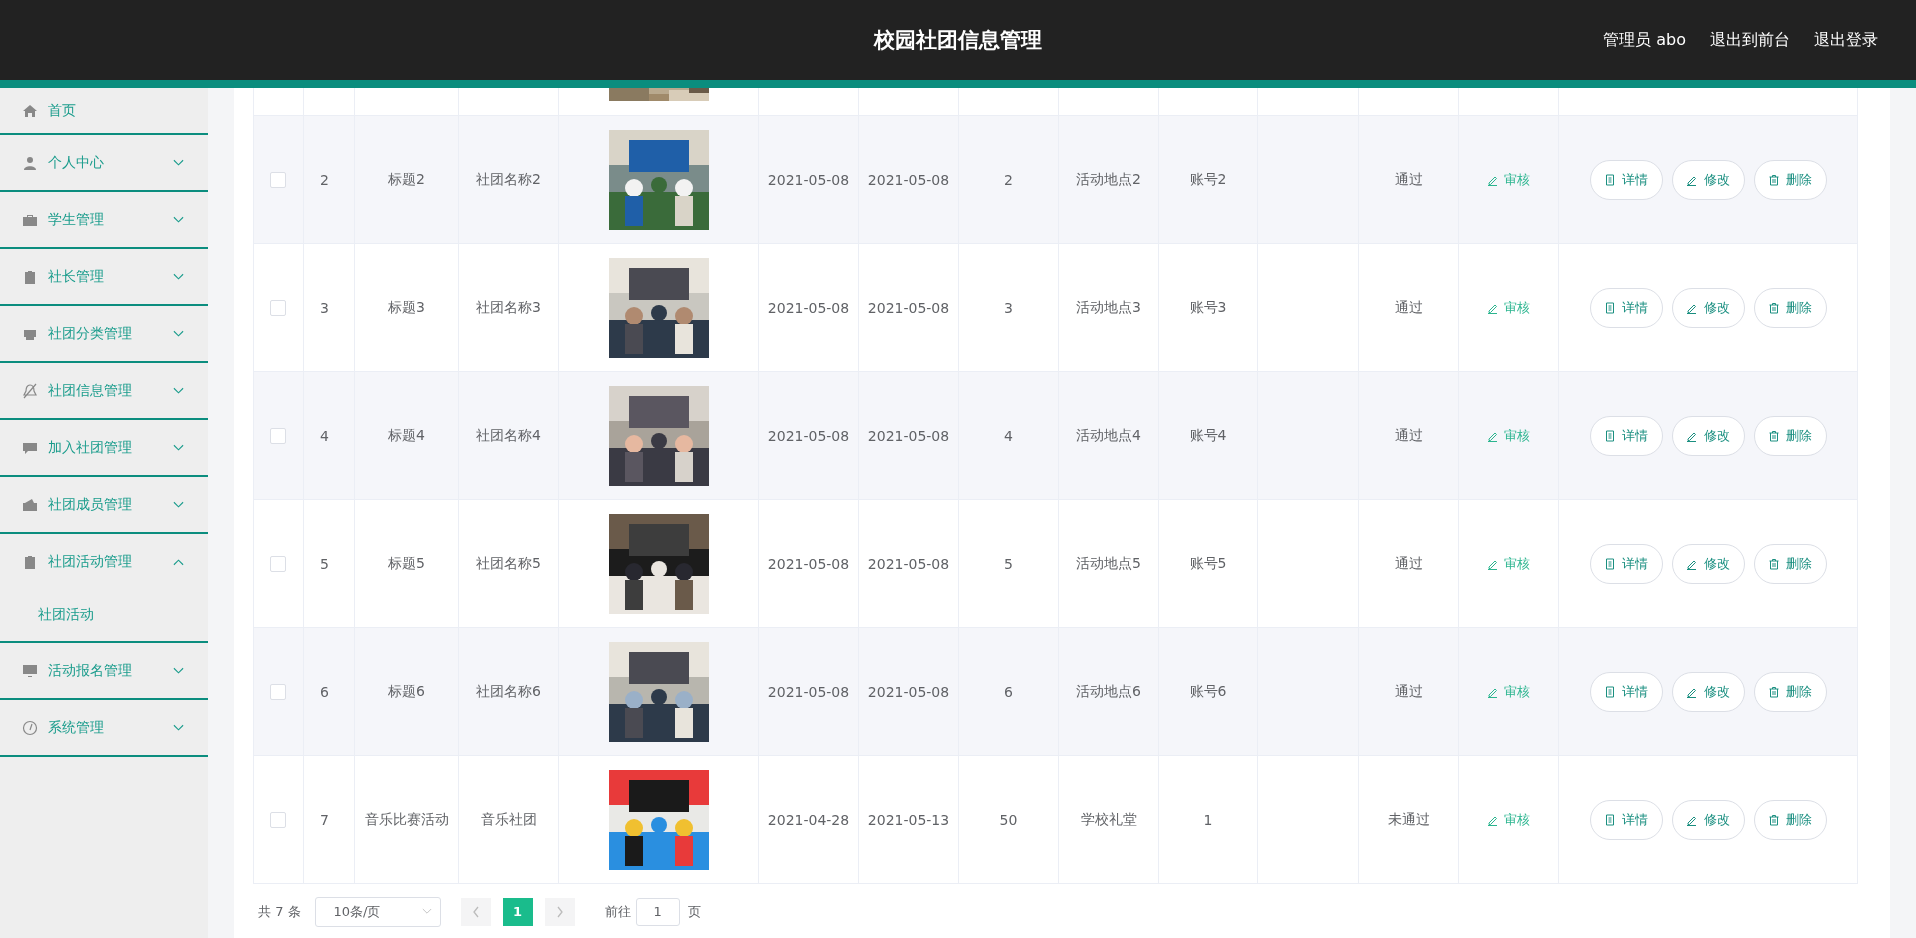 Image resolution: width=1916 pixels, height=938 pixels. I want to click on sidebar-label: 社长管理, so click(76, 276).